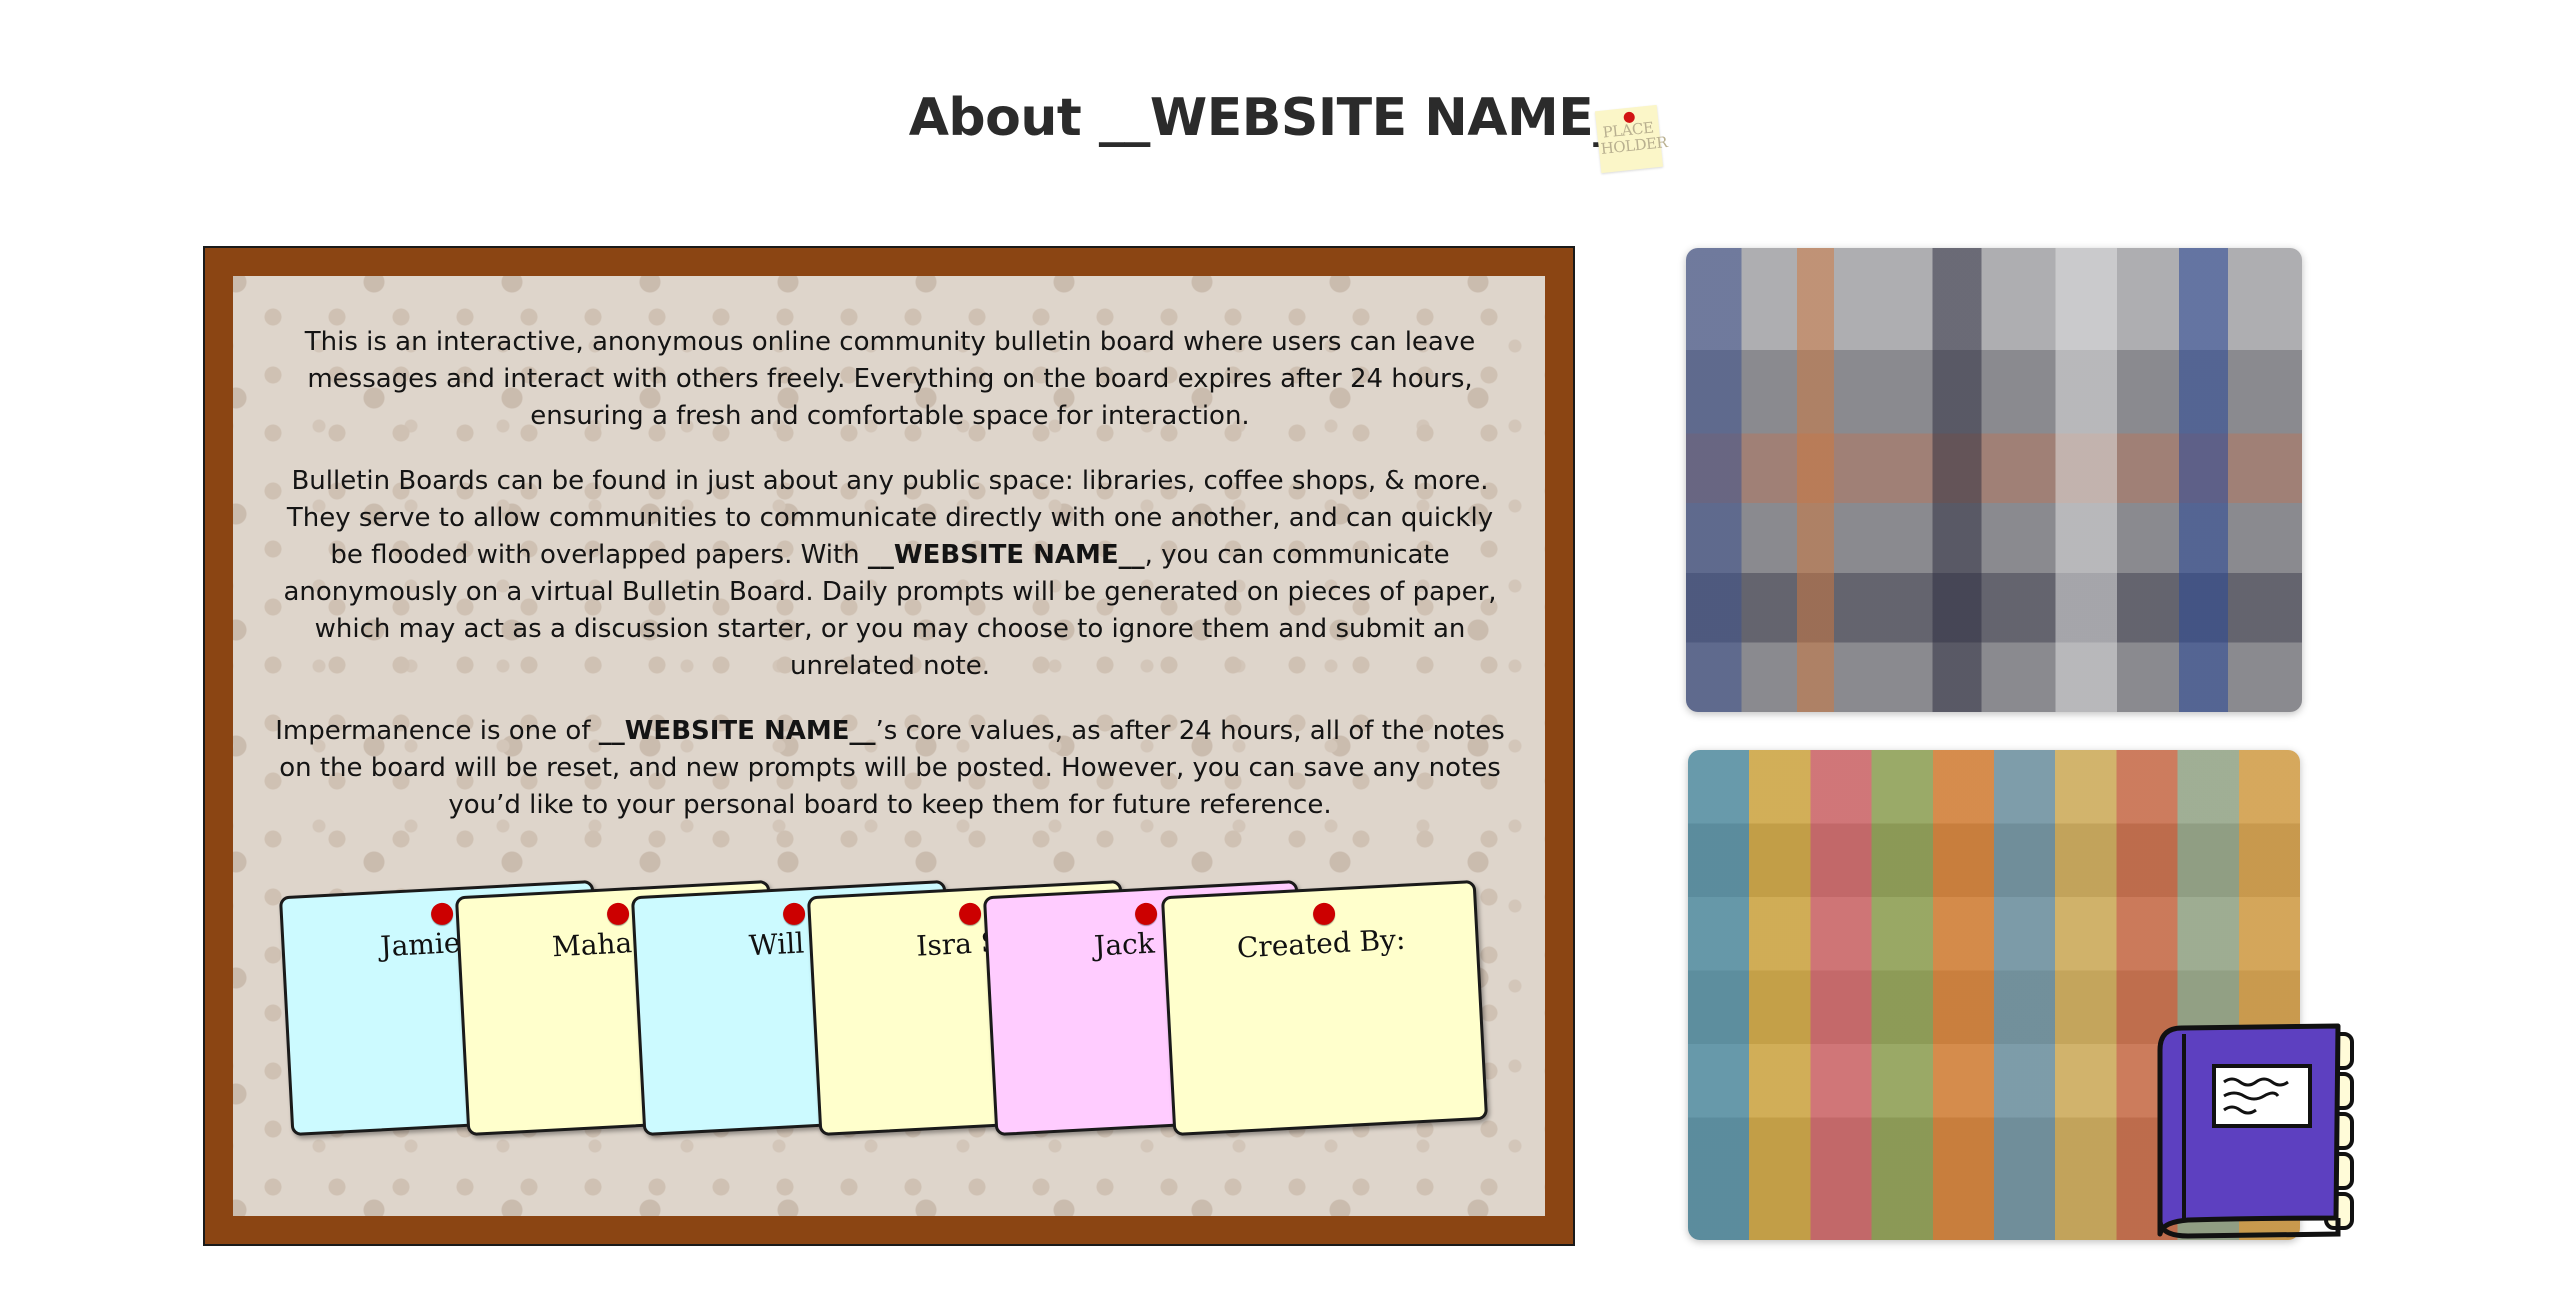 This screenshot has height=1310, width=2553. I want to click on placeholder-sticker-text: PLACE HOLDER, so click(1634, 138).